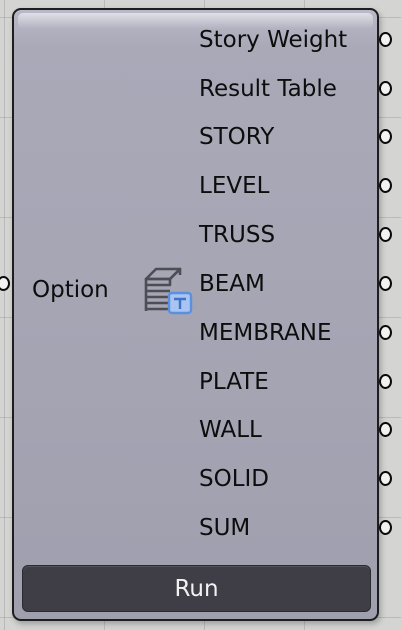  I want to click on output-label-solid: SOLID, so click(234, 479).